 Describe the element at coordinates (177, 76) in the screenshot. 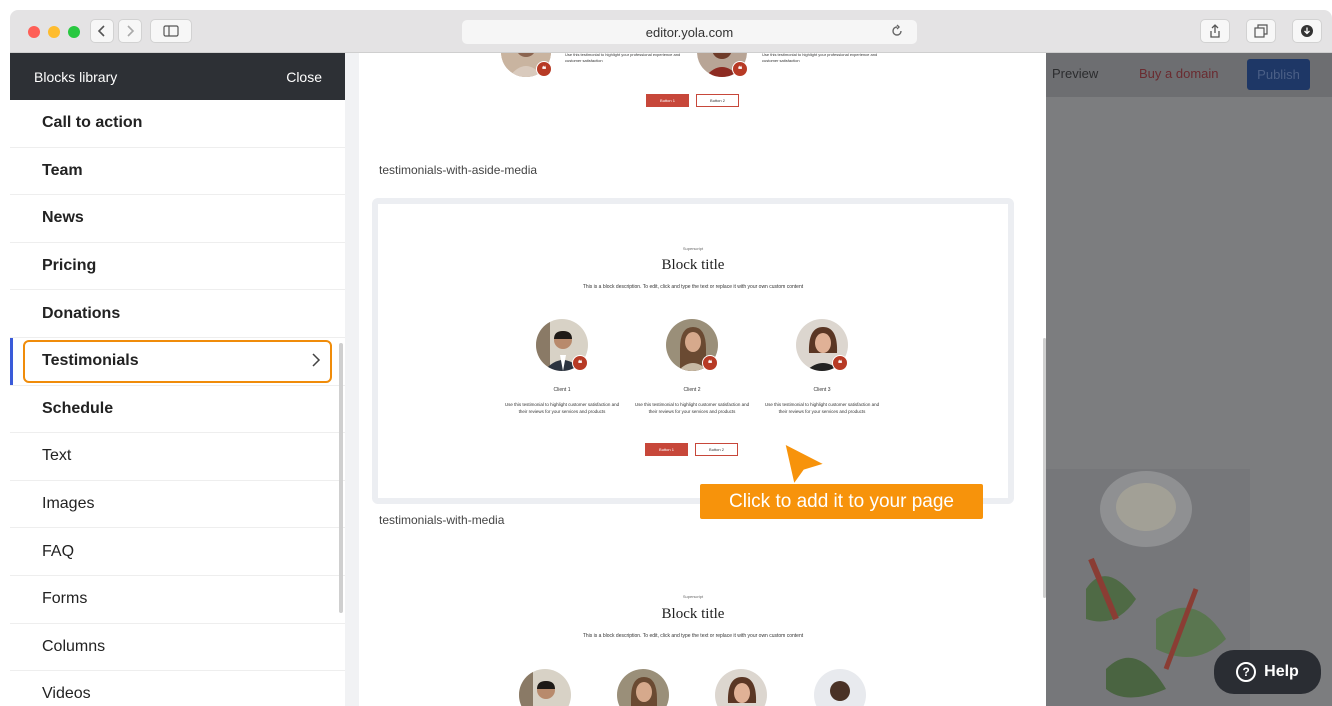

I see `blocks-library-header: Blocks library Close` at that location.